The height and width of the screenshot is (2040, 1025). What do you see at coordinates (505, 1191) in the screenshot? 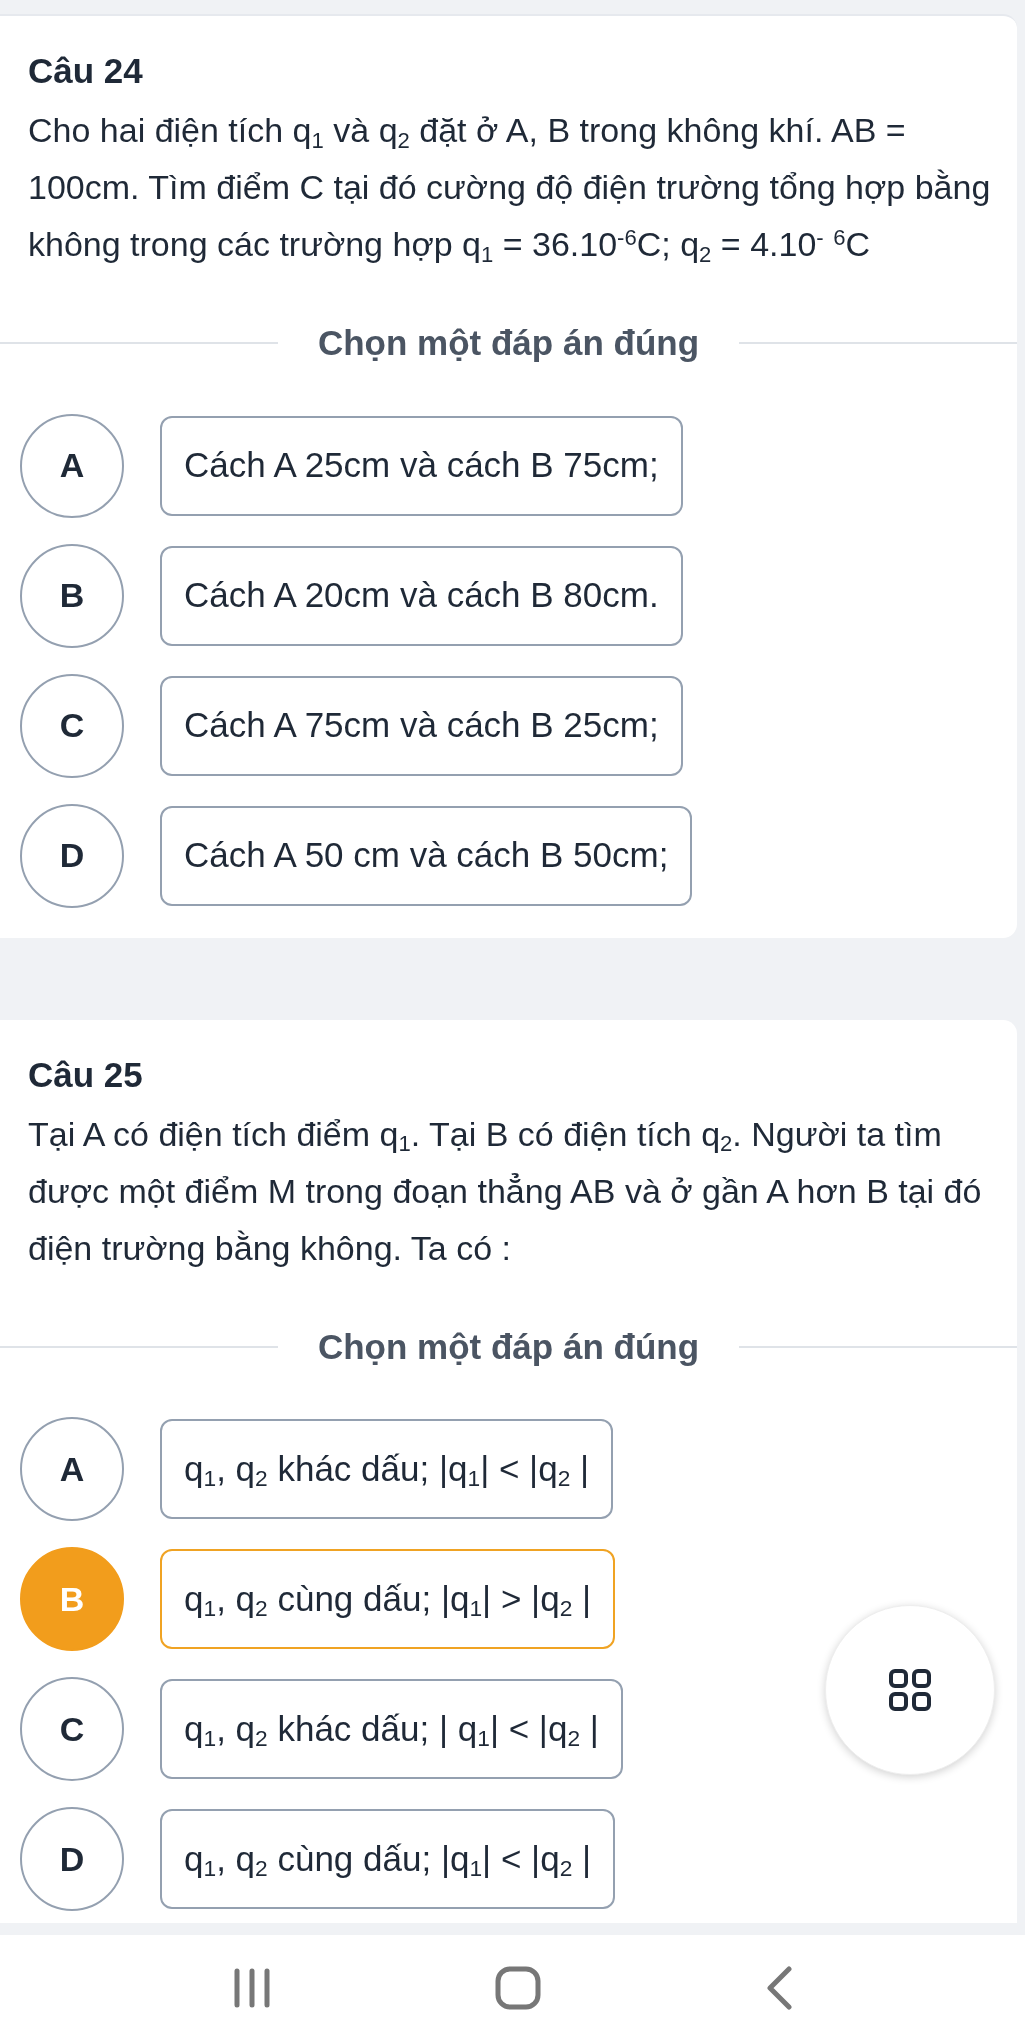
I see `question-text: Tại A có điện tích điểm q$_{1}$. Tại B có điện tích q$_{2}$. Người ta tìm được một điểm M trong đoạn thẳng AB và ở gần A hơn B tại đó điện trường bằng không. Ta có :` at bounding box center [505, 1191].